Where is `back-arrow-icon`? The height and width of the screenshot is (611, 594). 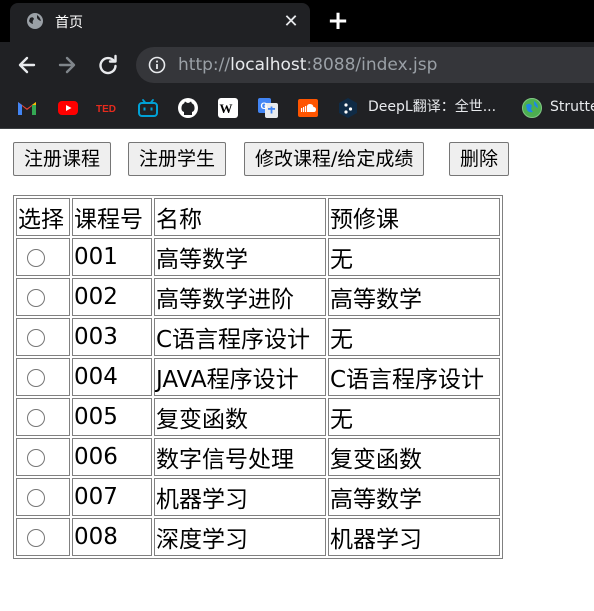
back-arrow-icon is located at coordinates (27, 65).